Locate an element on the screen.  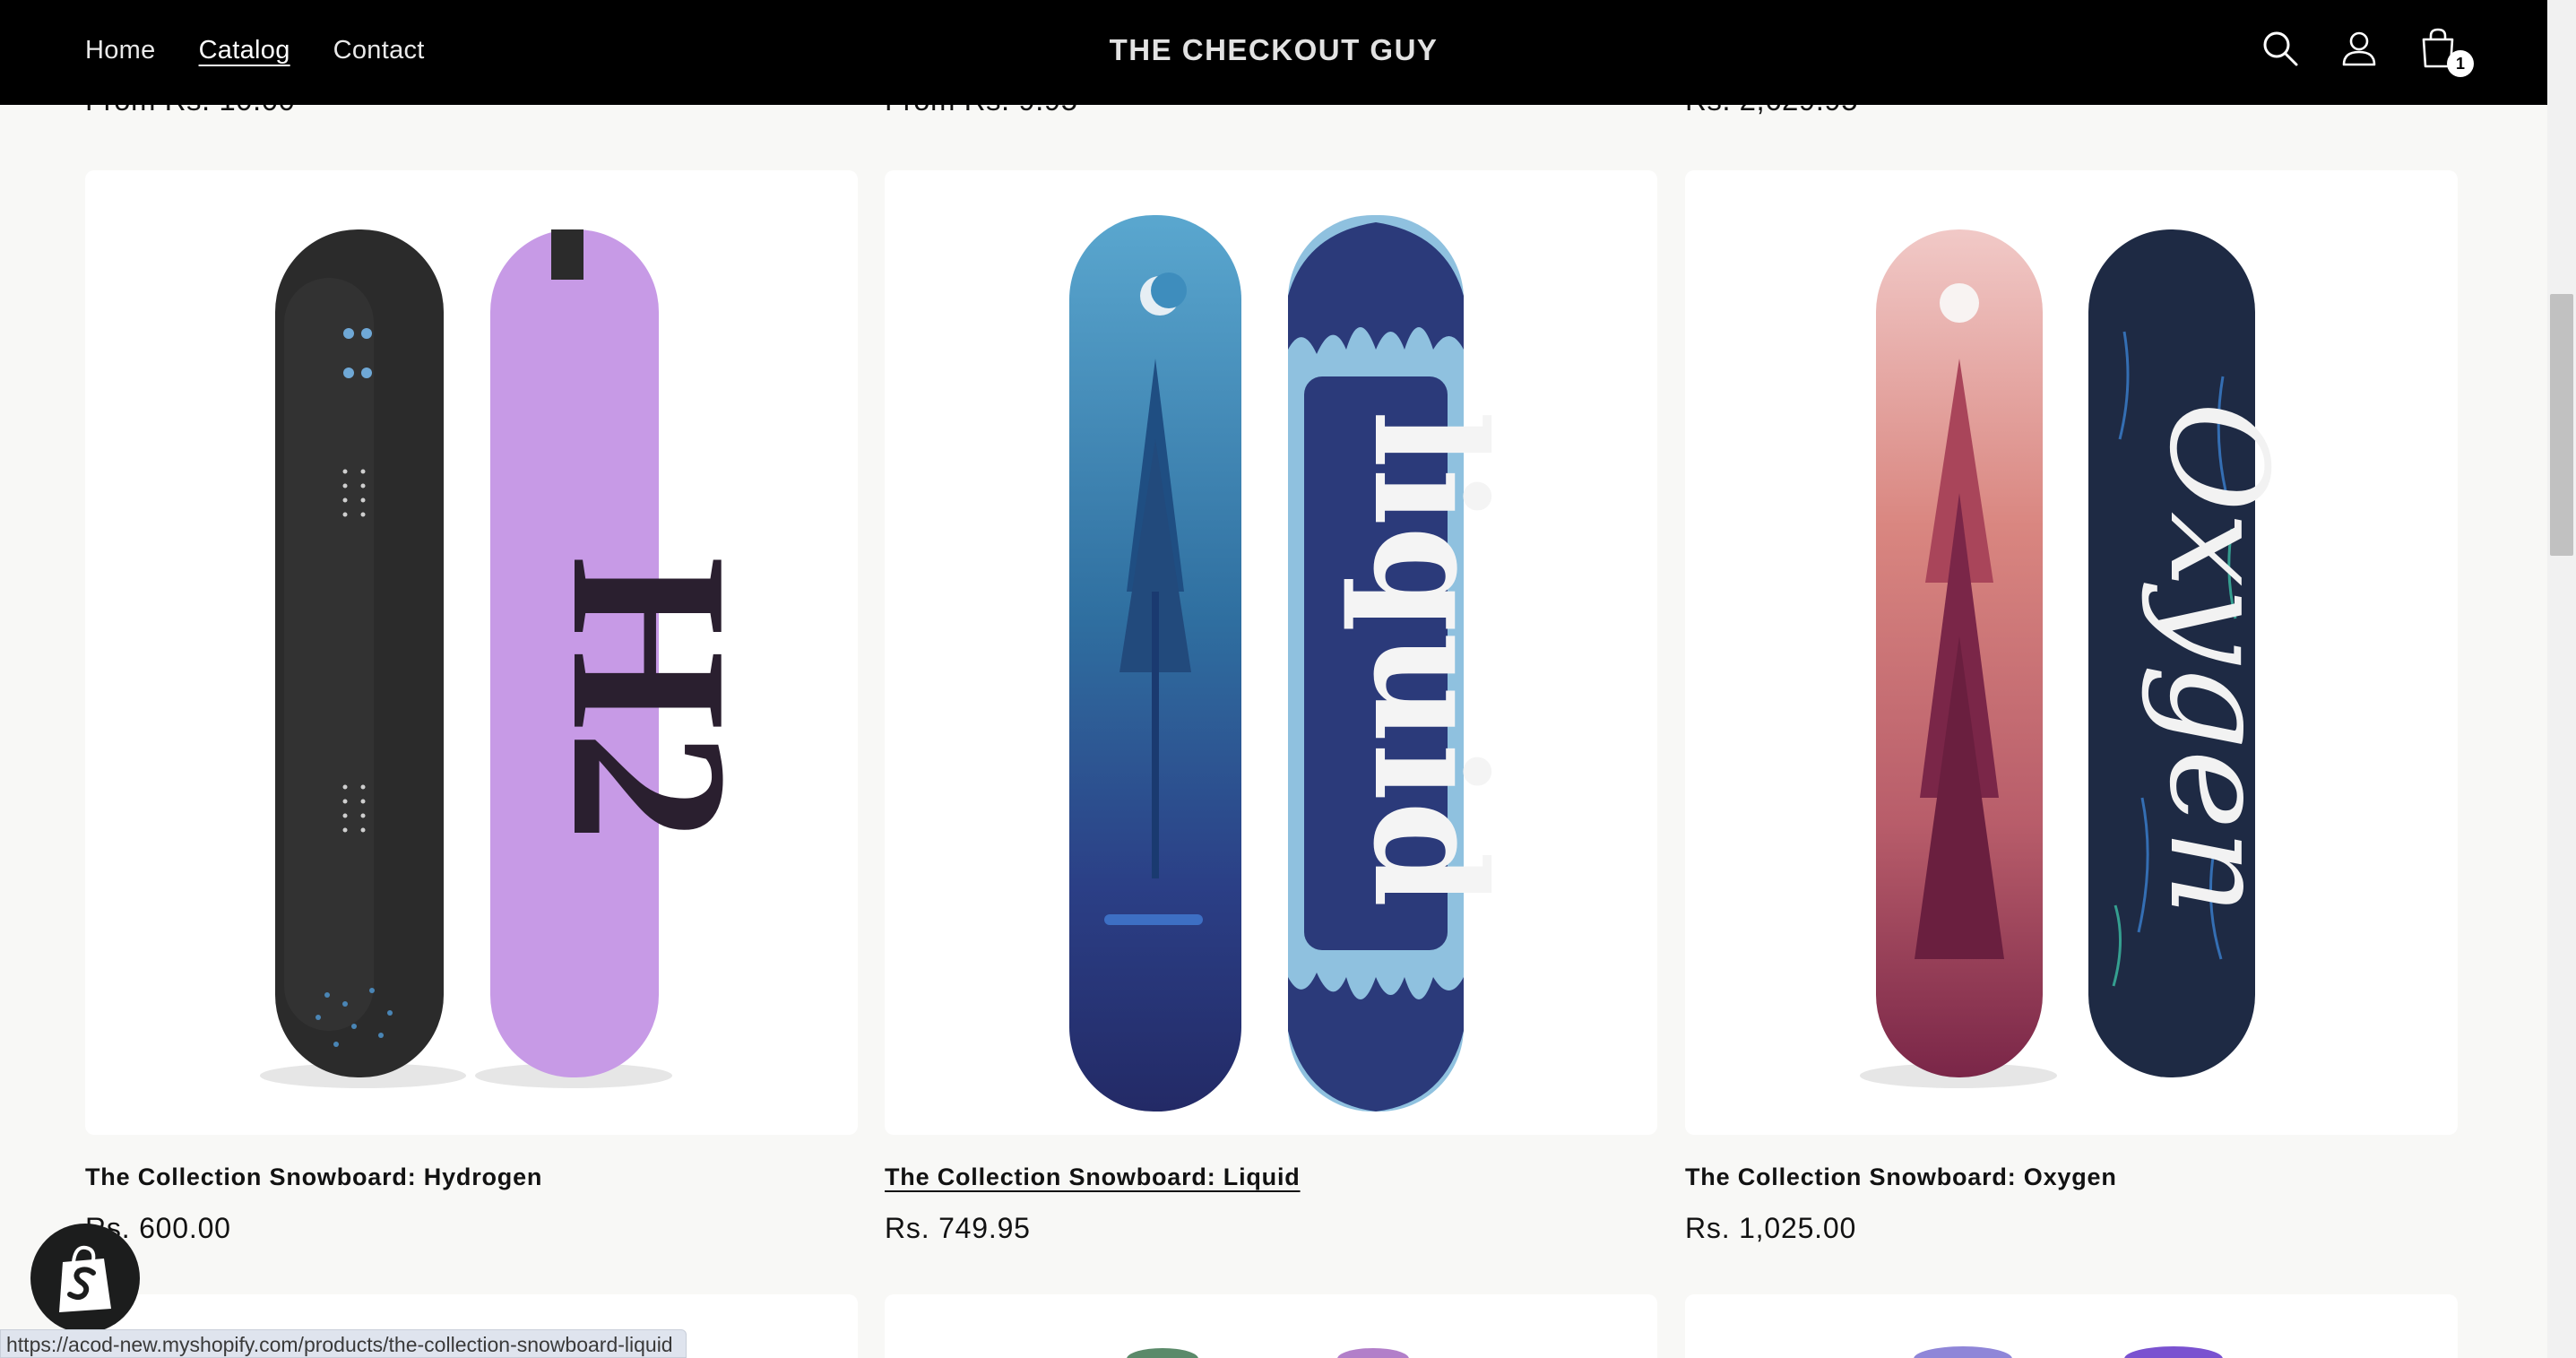
account-icon is located at coordinates (2359, 48).